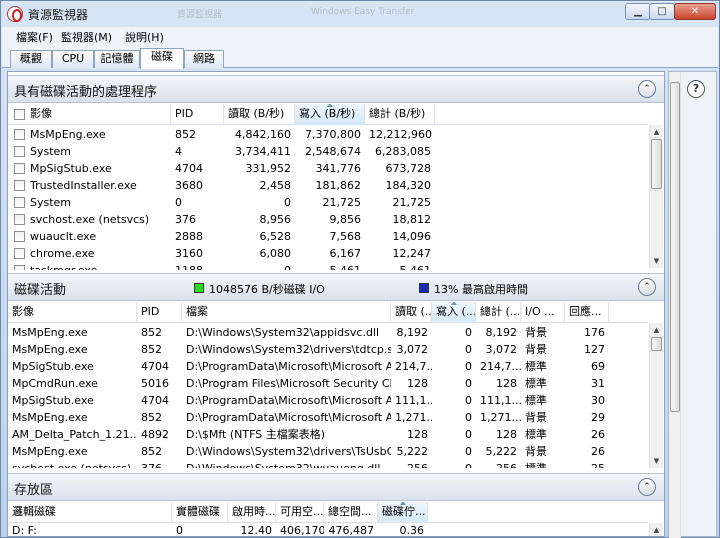  I want to click on column-header-logical-disk: 邏輯磁碟, so click(90, 512).